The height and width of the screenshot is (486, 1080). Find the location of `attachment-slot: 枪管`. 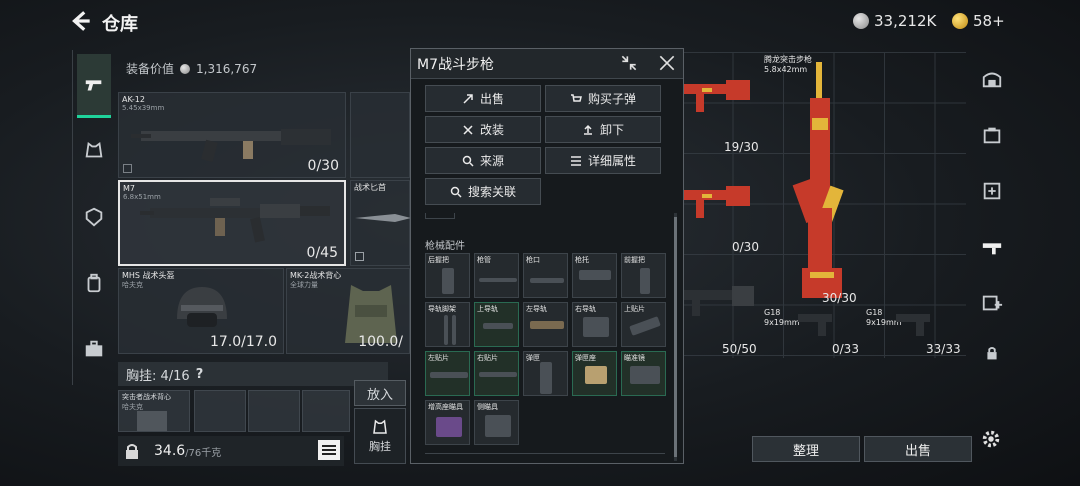

attachment-slot: 枪管 is located at coordinates (496, 275).